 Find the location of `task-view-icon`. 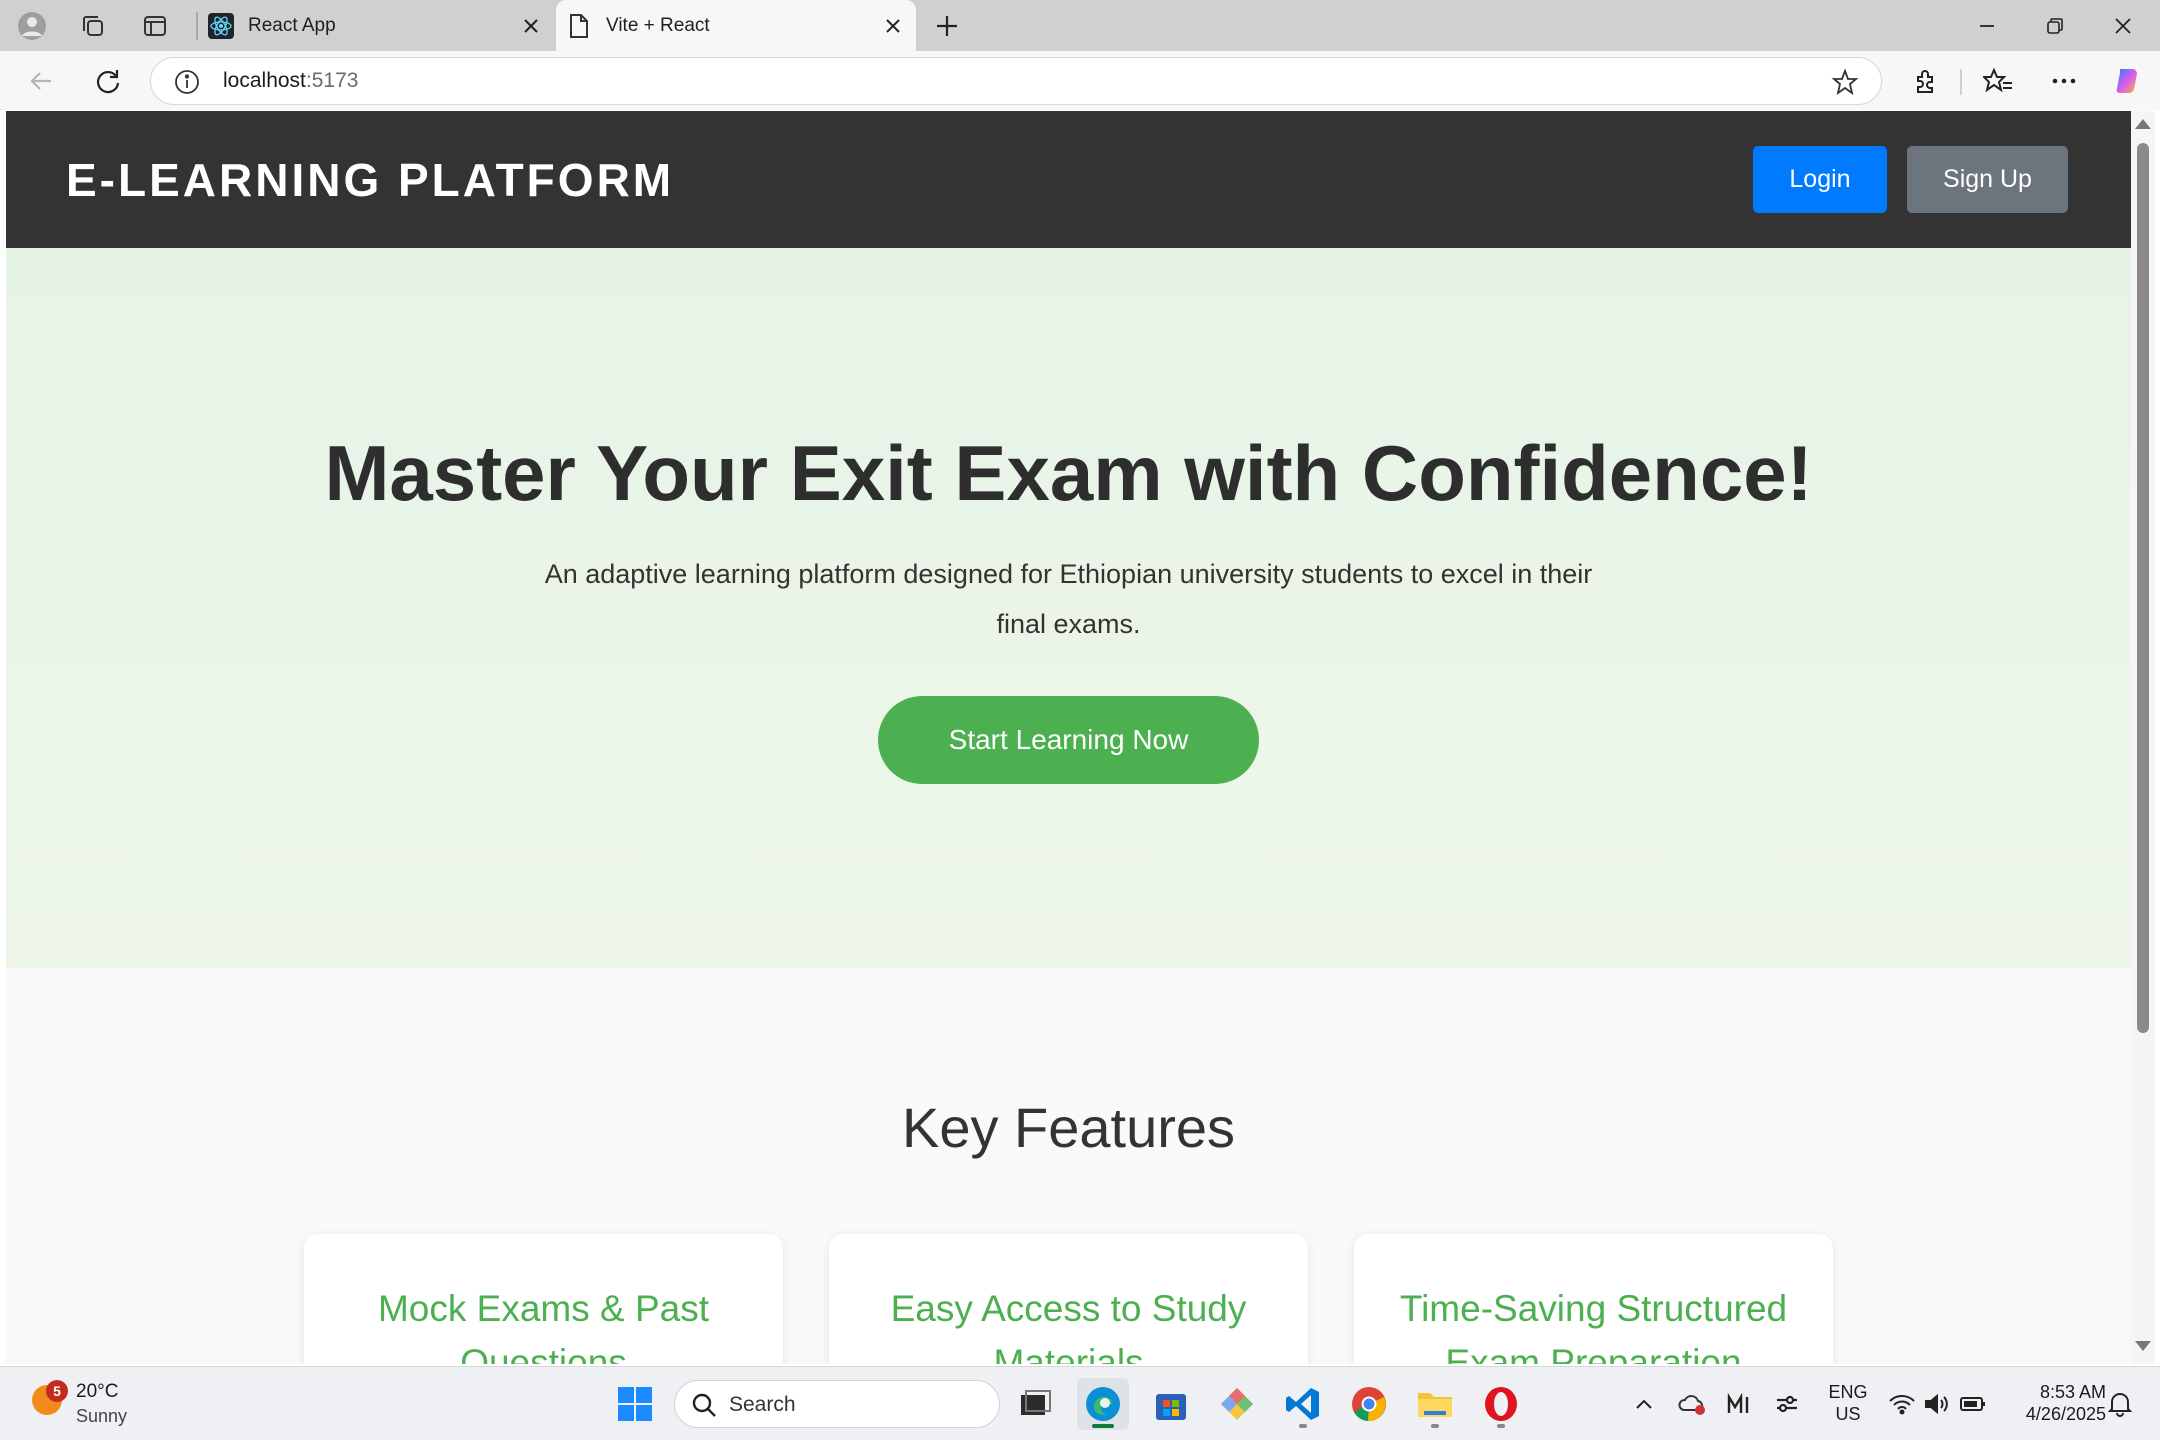

task-view-icon is located at coordinates (1035, 1404).